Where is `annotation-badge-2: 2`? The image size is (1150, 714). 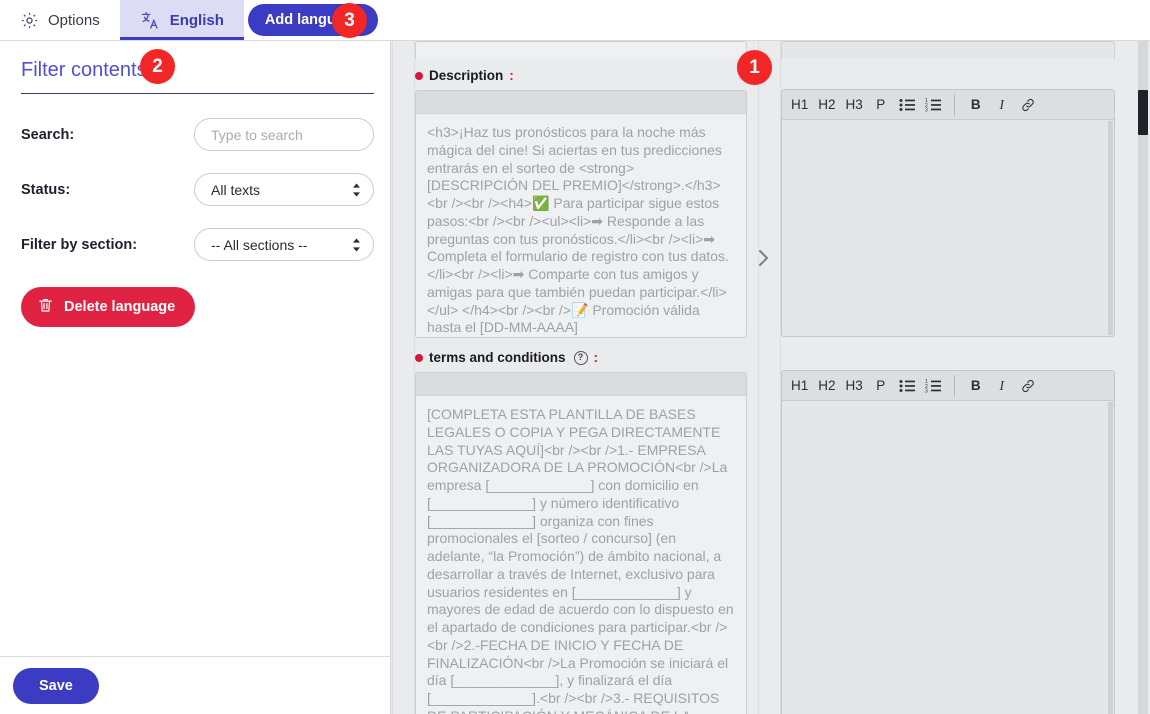 annotation-badge-2: 2 is located at coordinates (157, 66).